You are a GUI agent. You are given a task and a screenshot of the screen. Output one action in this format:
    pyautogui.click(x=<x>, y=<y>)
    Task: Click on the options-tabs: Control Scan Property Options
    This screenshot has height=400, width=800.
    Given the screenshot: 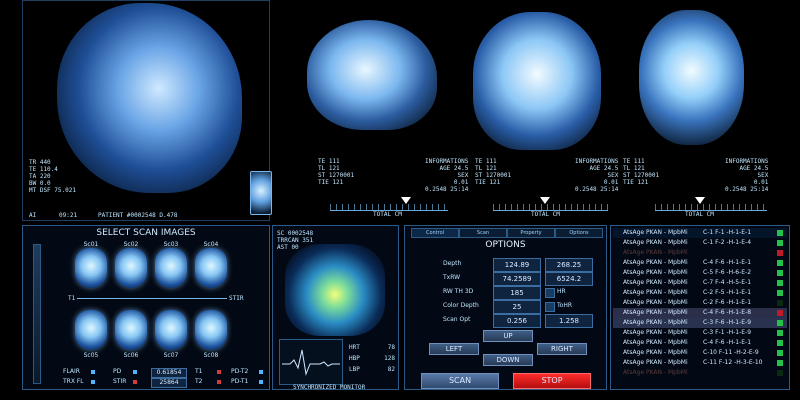 What is the action you would take?
    pyautogui.click(x=507, y=233)
    